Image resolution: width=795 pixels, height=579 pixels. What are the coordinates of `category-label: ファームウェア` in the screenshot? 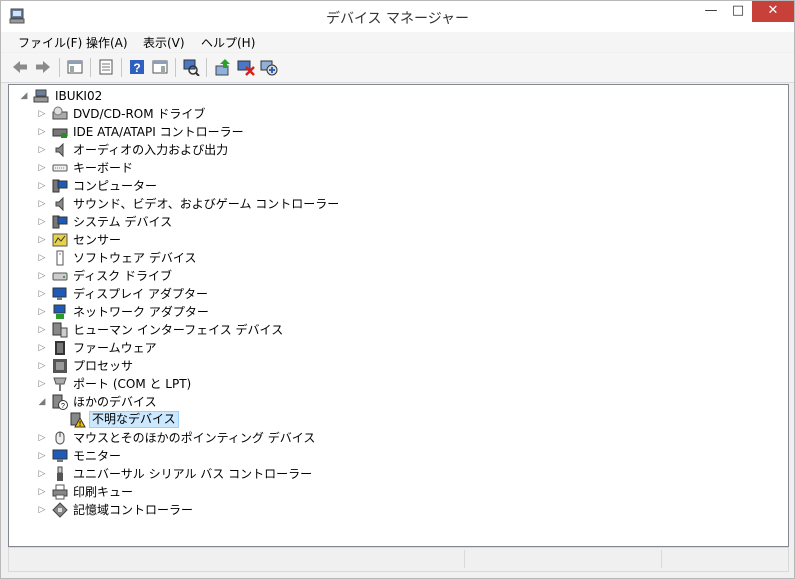 It's located at (115, 348).